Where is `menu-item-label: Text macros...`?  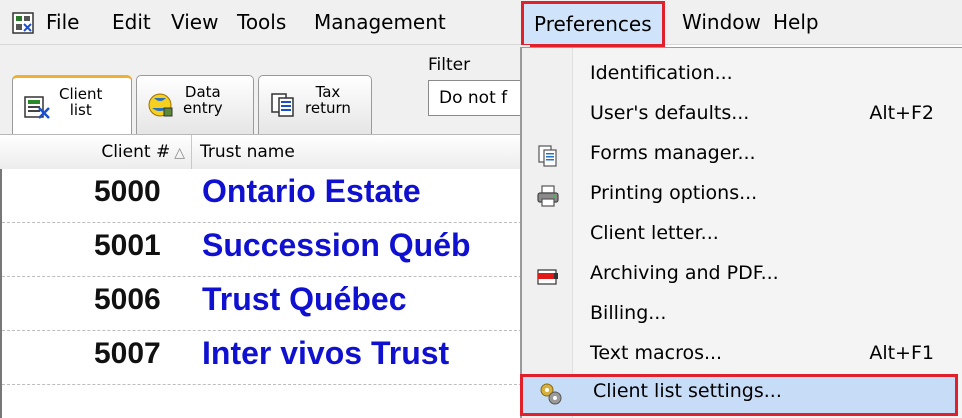 menu-item-label: Text macros... is located at coordinates (656, 353).